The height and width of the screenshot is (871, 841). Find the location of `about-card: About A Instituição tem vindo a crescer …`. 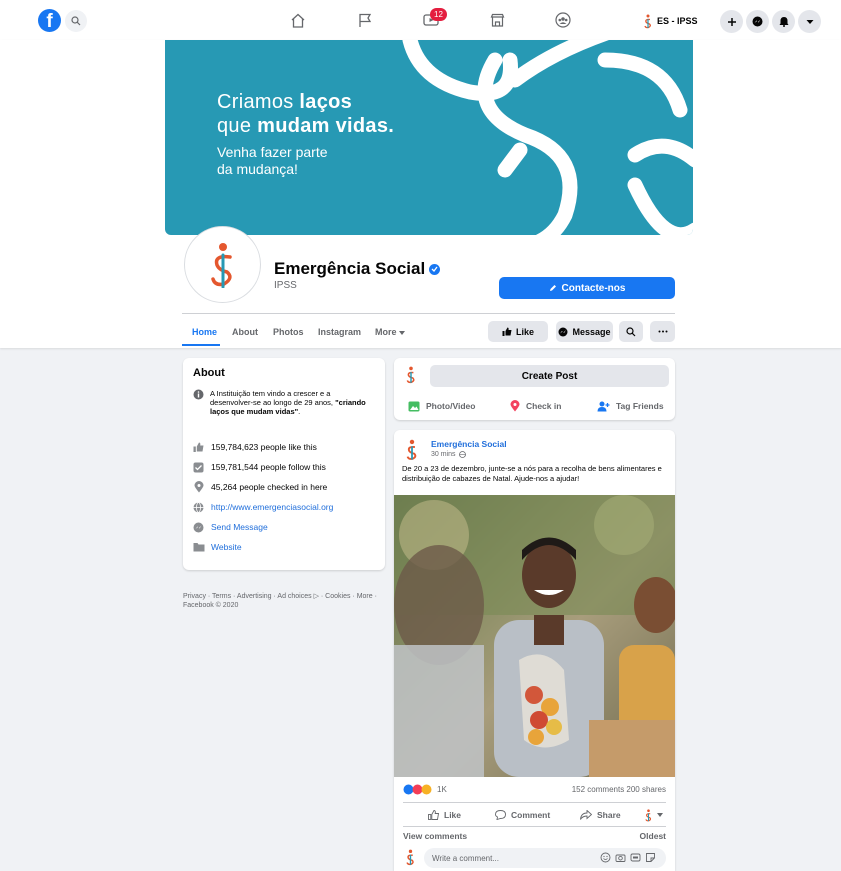

about-card: About A Instituição tem vindo a crescer … is located at coordinates (284, 464).